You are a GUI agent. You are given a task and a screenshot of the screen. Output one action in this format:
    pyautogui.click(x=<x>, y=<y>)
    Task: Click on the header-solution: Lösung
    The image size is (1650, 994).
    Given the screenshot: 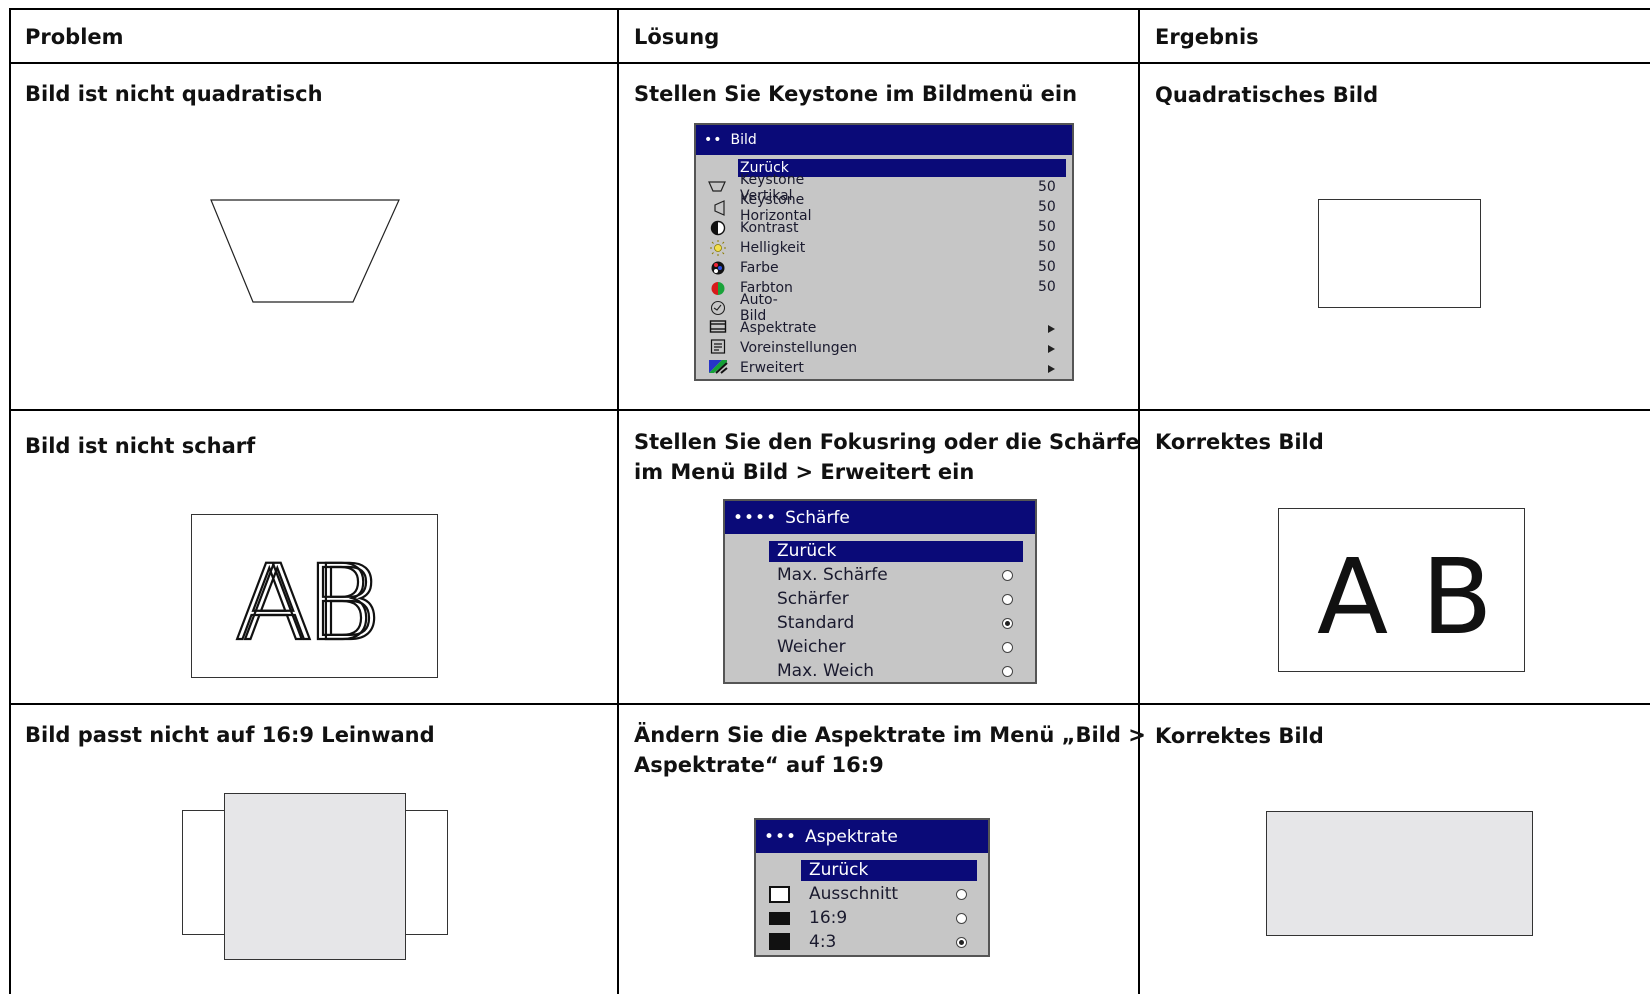 What is the action you would take?
    pyautogui.click(x=677, y=37)
    